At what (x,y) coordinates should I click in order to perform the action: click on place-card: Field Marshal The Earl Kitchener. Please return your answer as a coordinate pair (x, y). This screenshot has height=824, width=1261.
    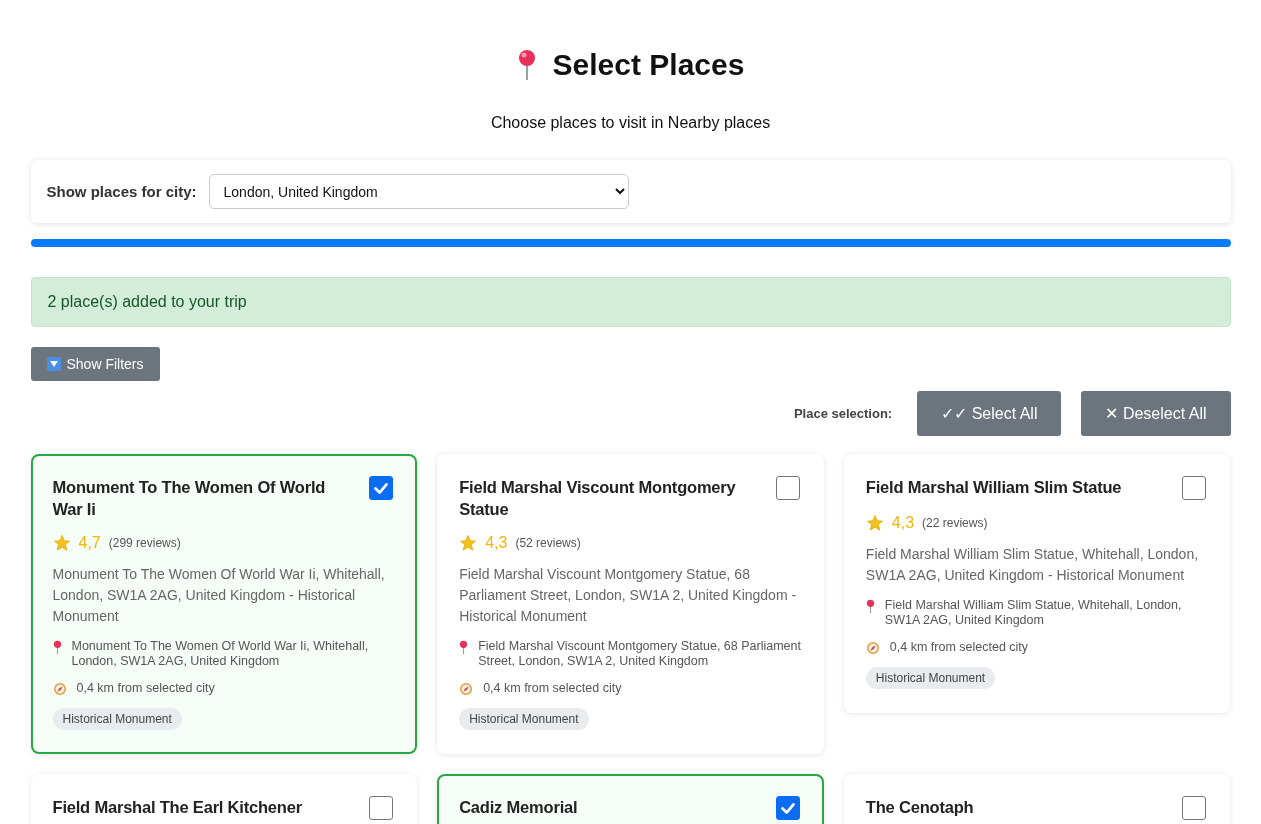
    Looking at the image, I should click on (224, 799).